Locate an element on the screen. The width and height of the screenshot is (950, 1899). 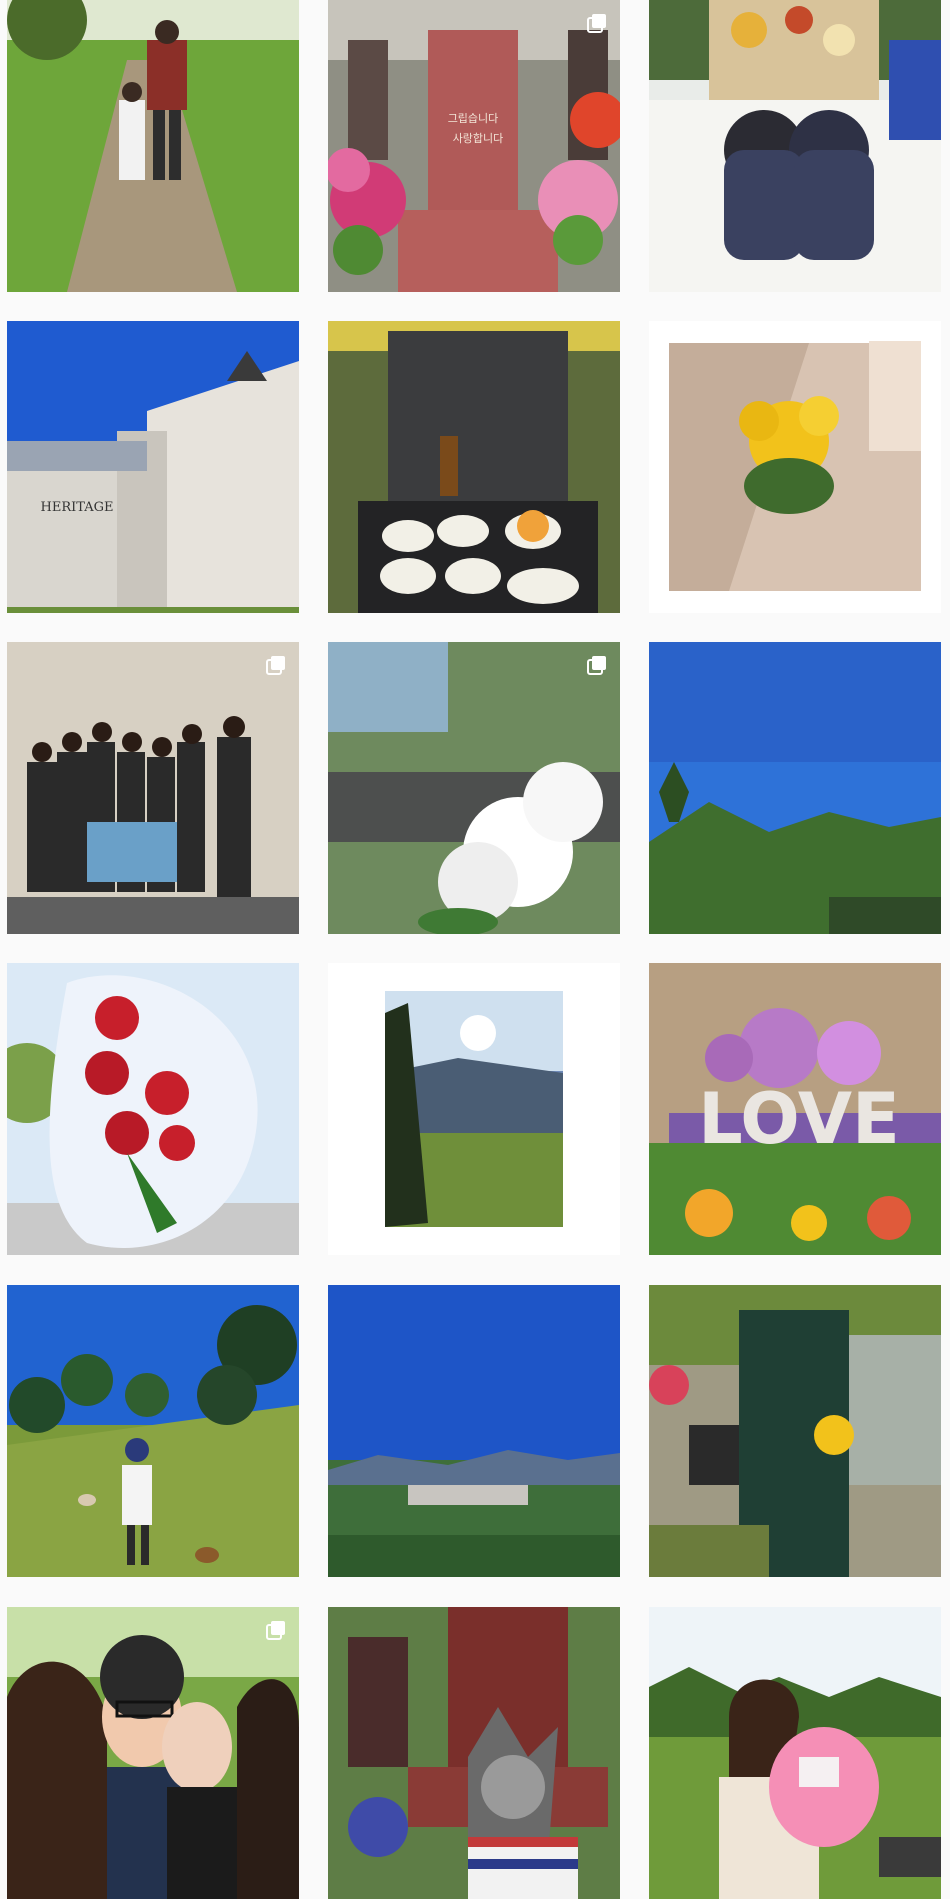
building-sign: HERITAGE is located at coordinates (77, 507).